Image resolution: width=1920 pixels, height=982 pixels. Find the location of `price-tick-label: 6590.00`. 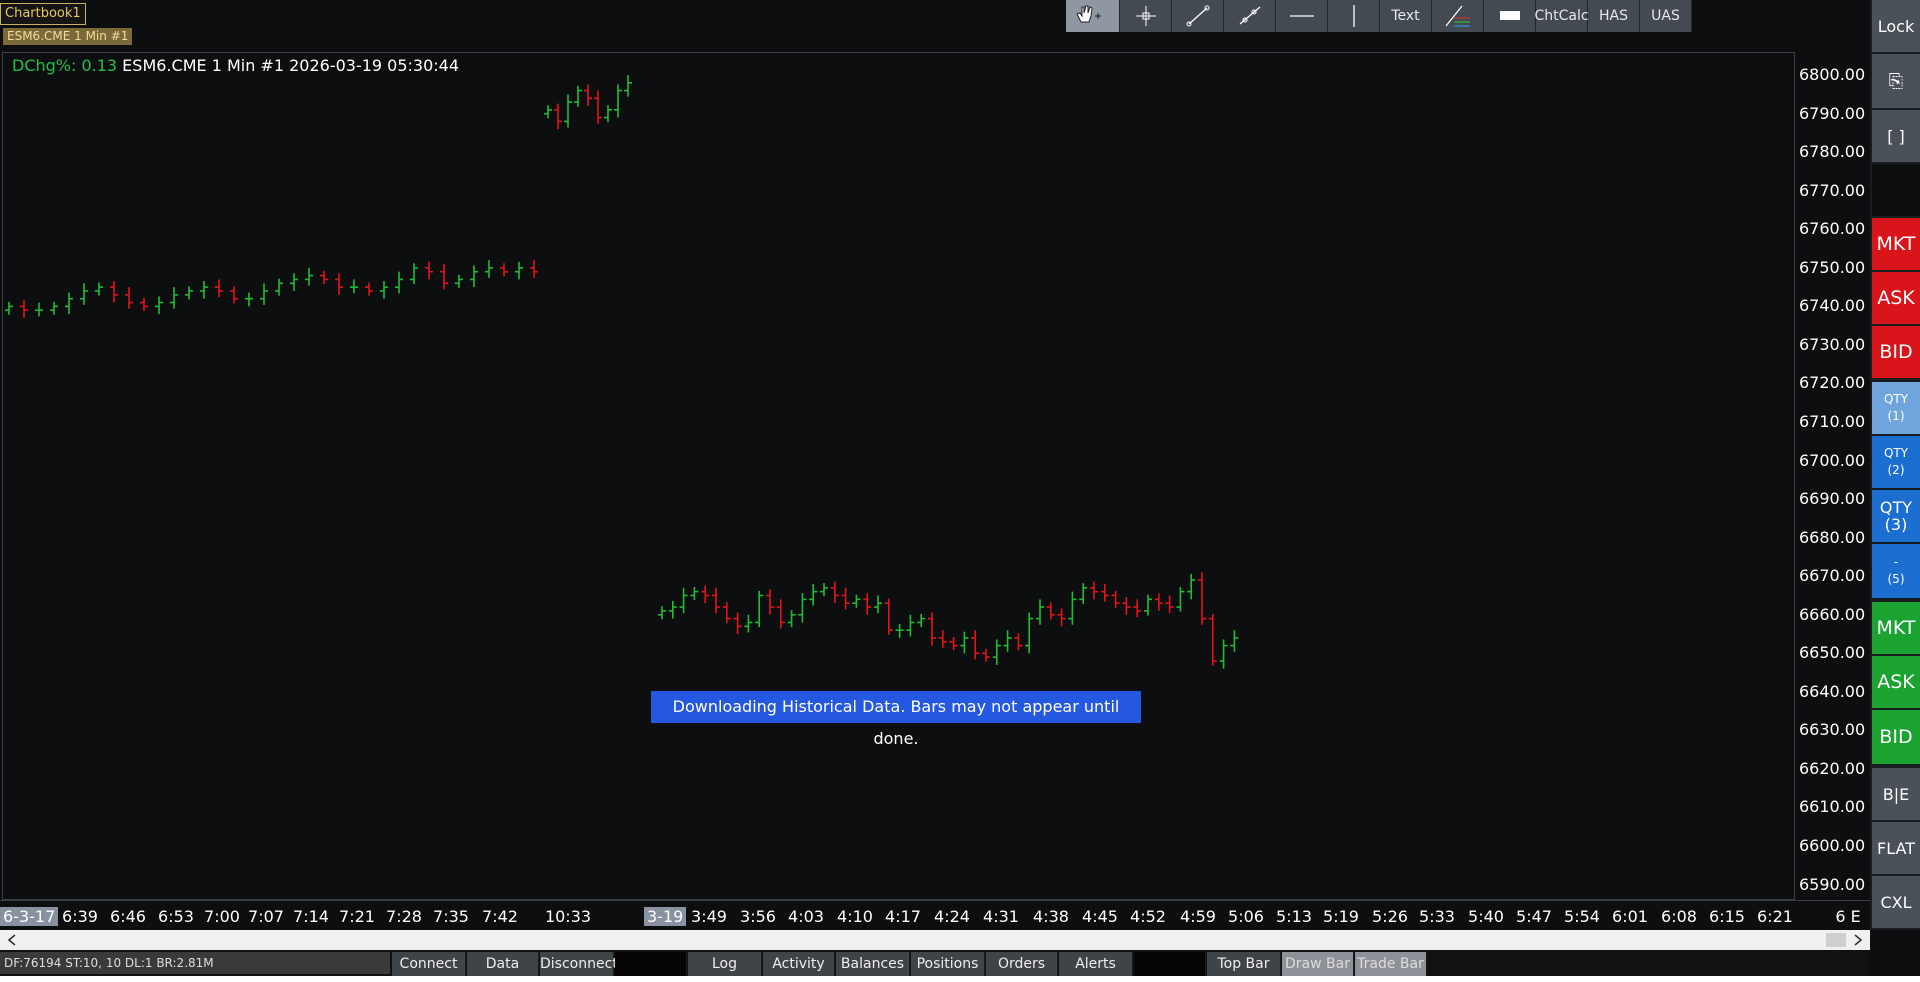

price-tick-label: 6590.00 is located at coordinates (1832, 884).